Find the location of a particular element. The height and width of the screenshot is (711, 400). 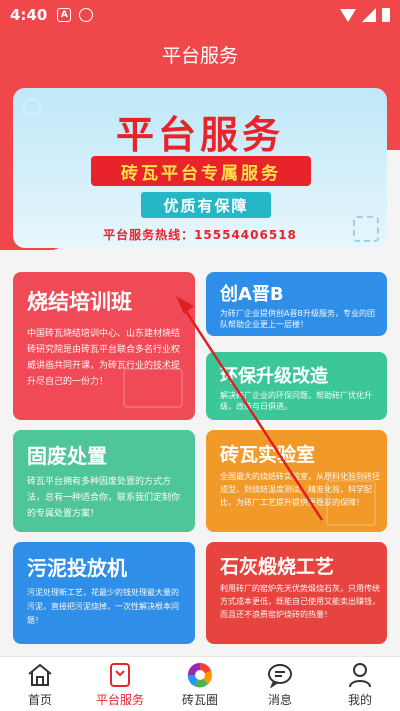

banner-title: 平台服务 is located at coordinates (199, 135).